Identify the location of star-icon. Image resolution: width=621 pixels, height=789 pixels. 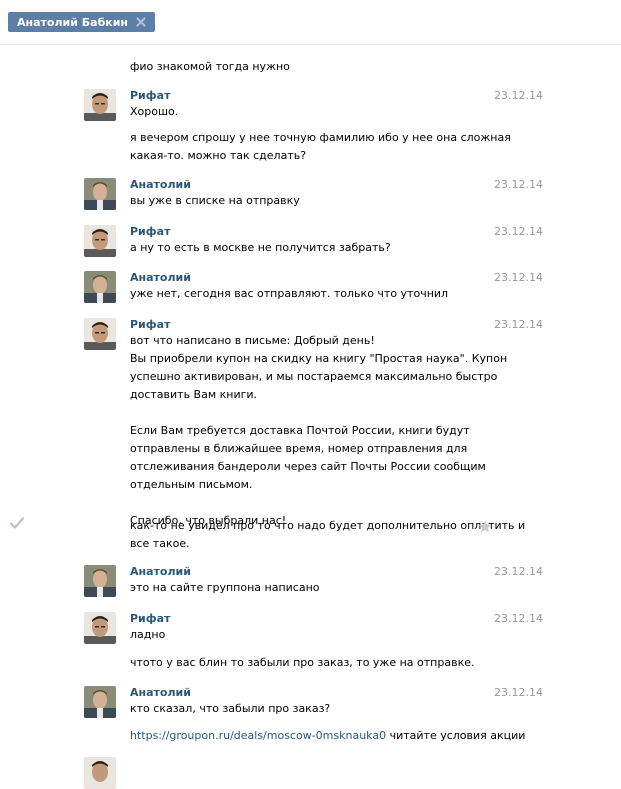
(485, 528).